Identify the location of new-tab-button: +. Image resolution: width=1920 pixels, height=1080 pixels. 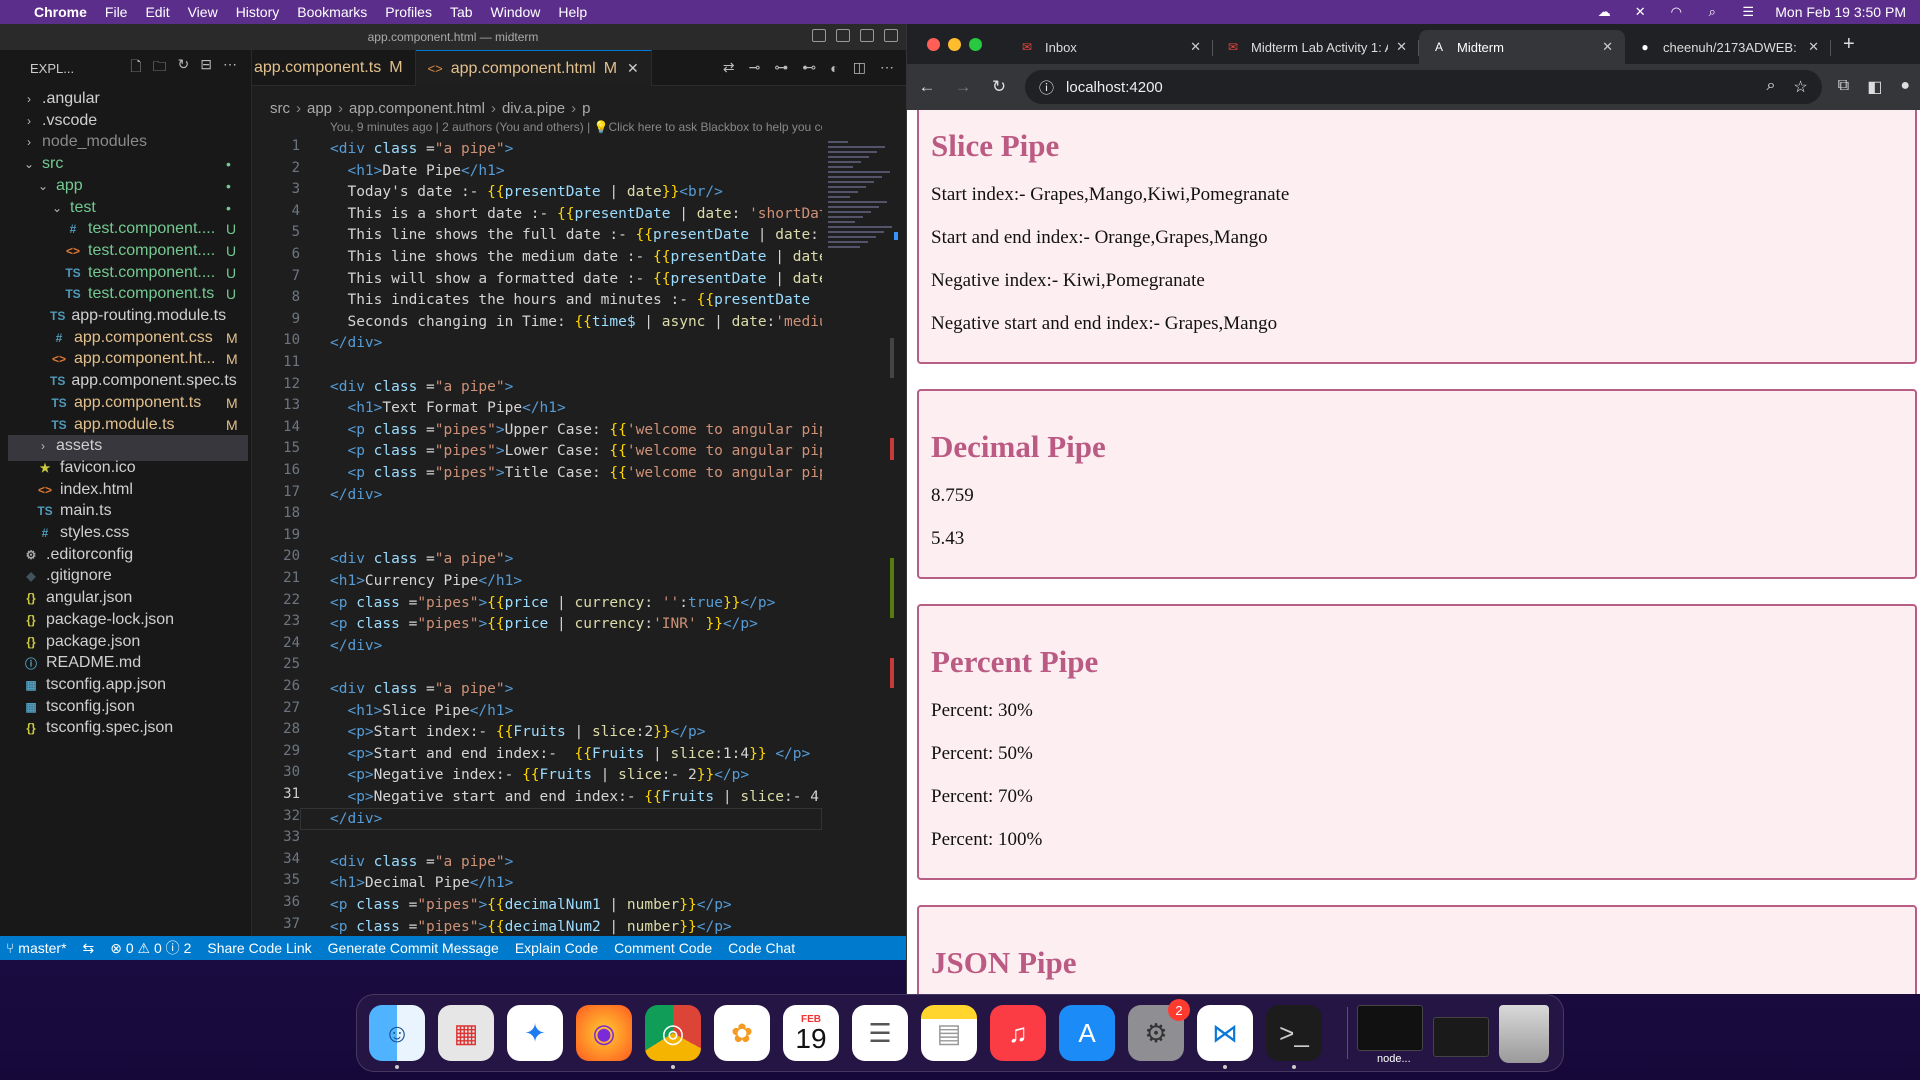
(1849, 48).